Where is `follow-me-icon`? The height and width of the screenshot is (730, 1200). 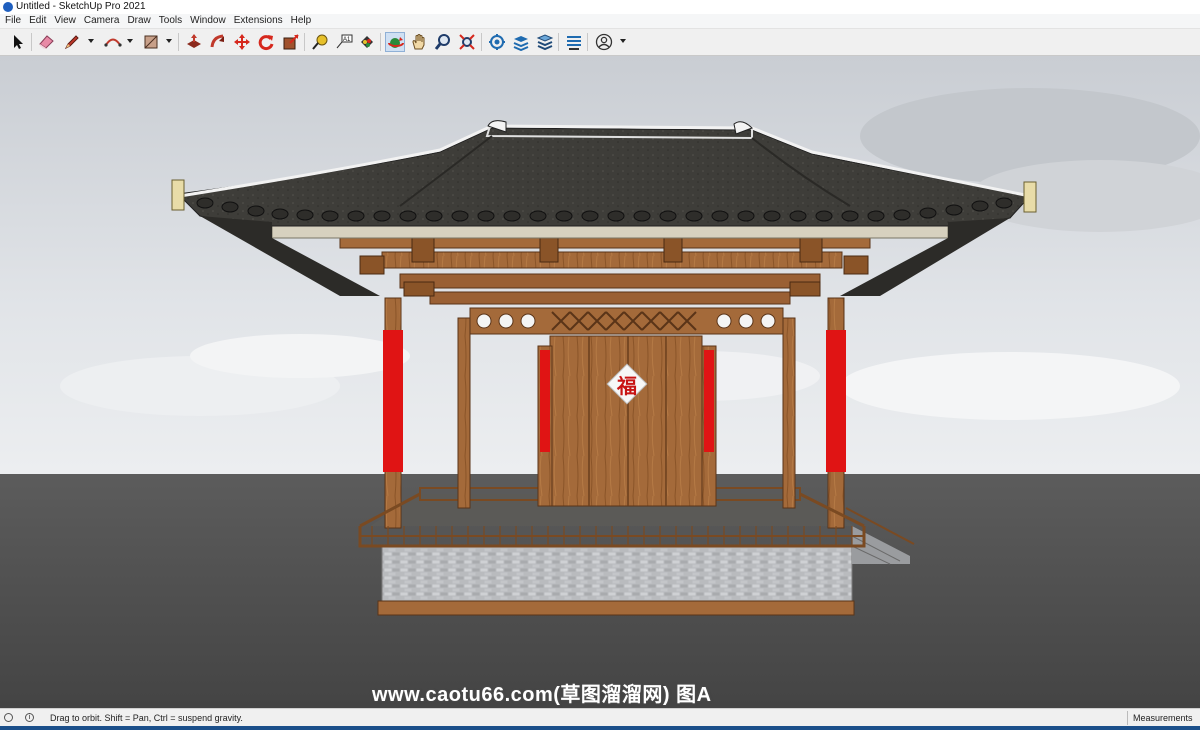 follow-me-icon is located at coordinates (217, 41).